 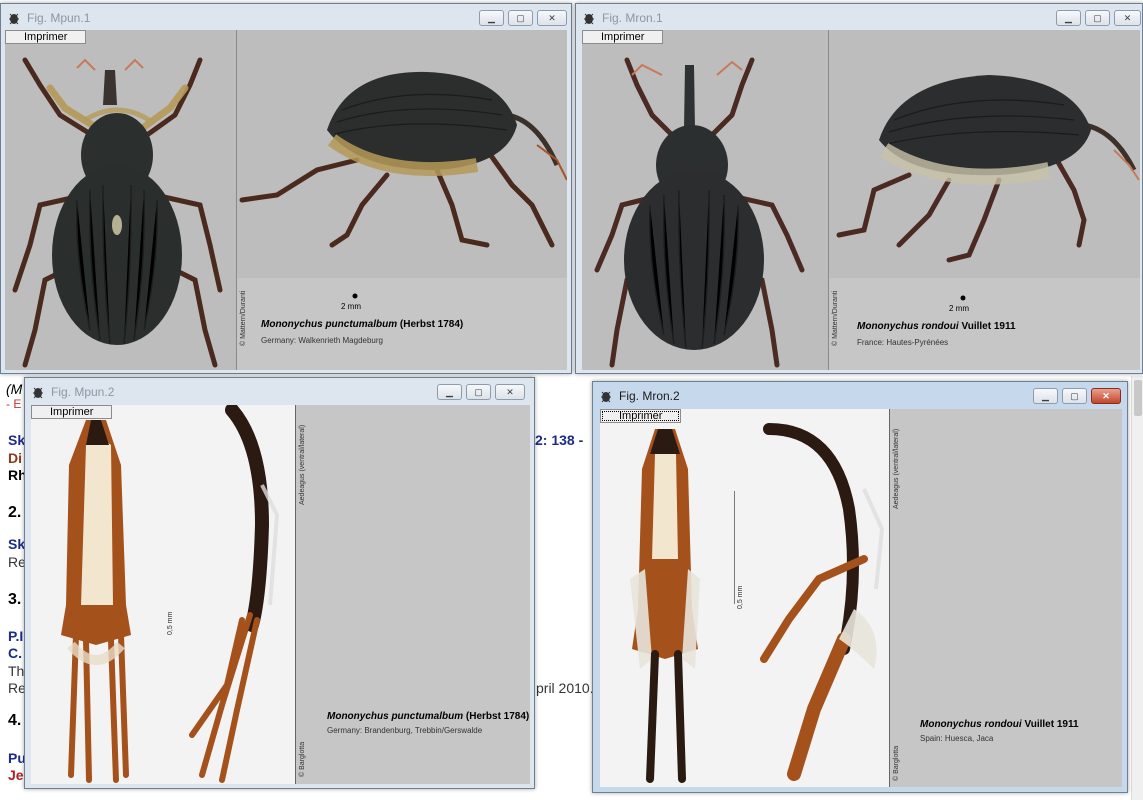 What do you see at coordinates (59, 18) in the screenshot?
I see `window-title: Fig. Mpun.1` at bounding box center [59, 18].